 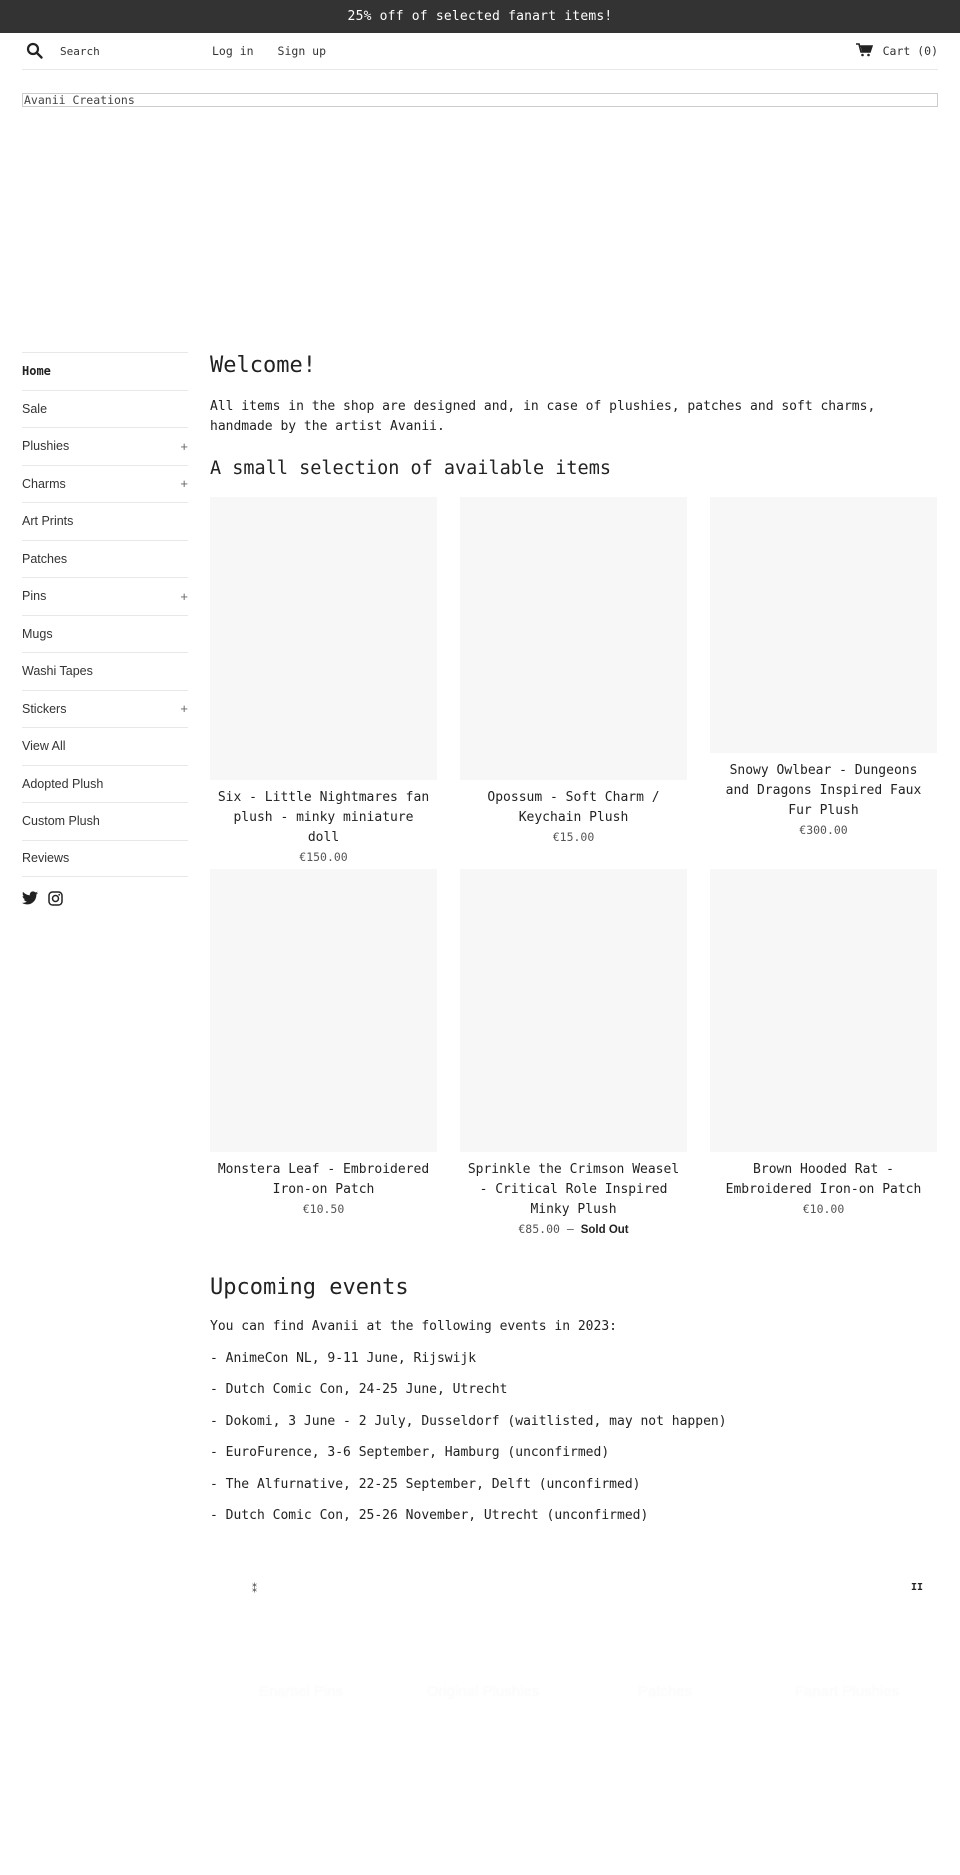 What do you see at coordinates (44, 746) in the screenshot?
I see `sidebar-item-label: View All` at bounding box center [44, 746].